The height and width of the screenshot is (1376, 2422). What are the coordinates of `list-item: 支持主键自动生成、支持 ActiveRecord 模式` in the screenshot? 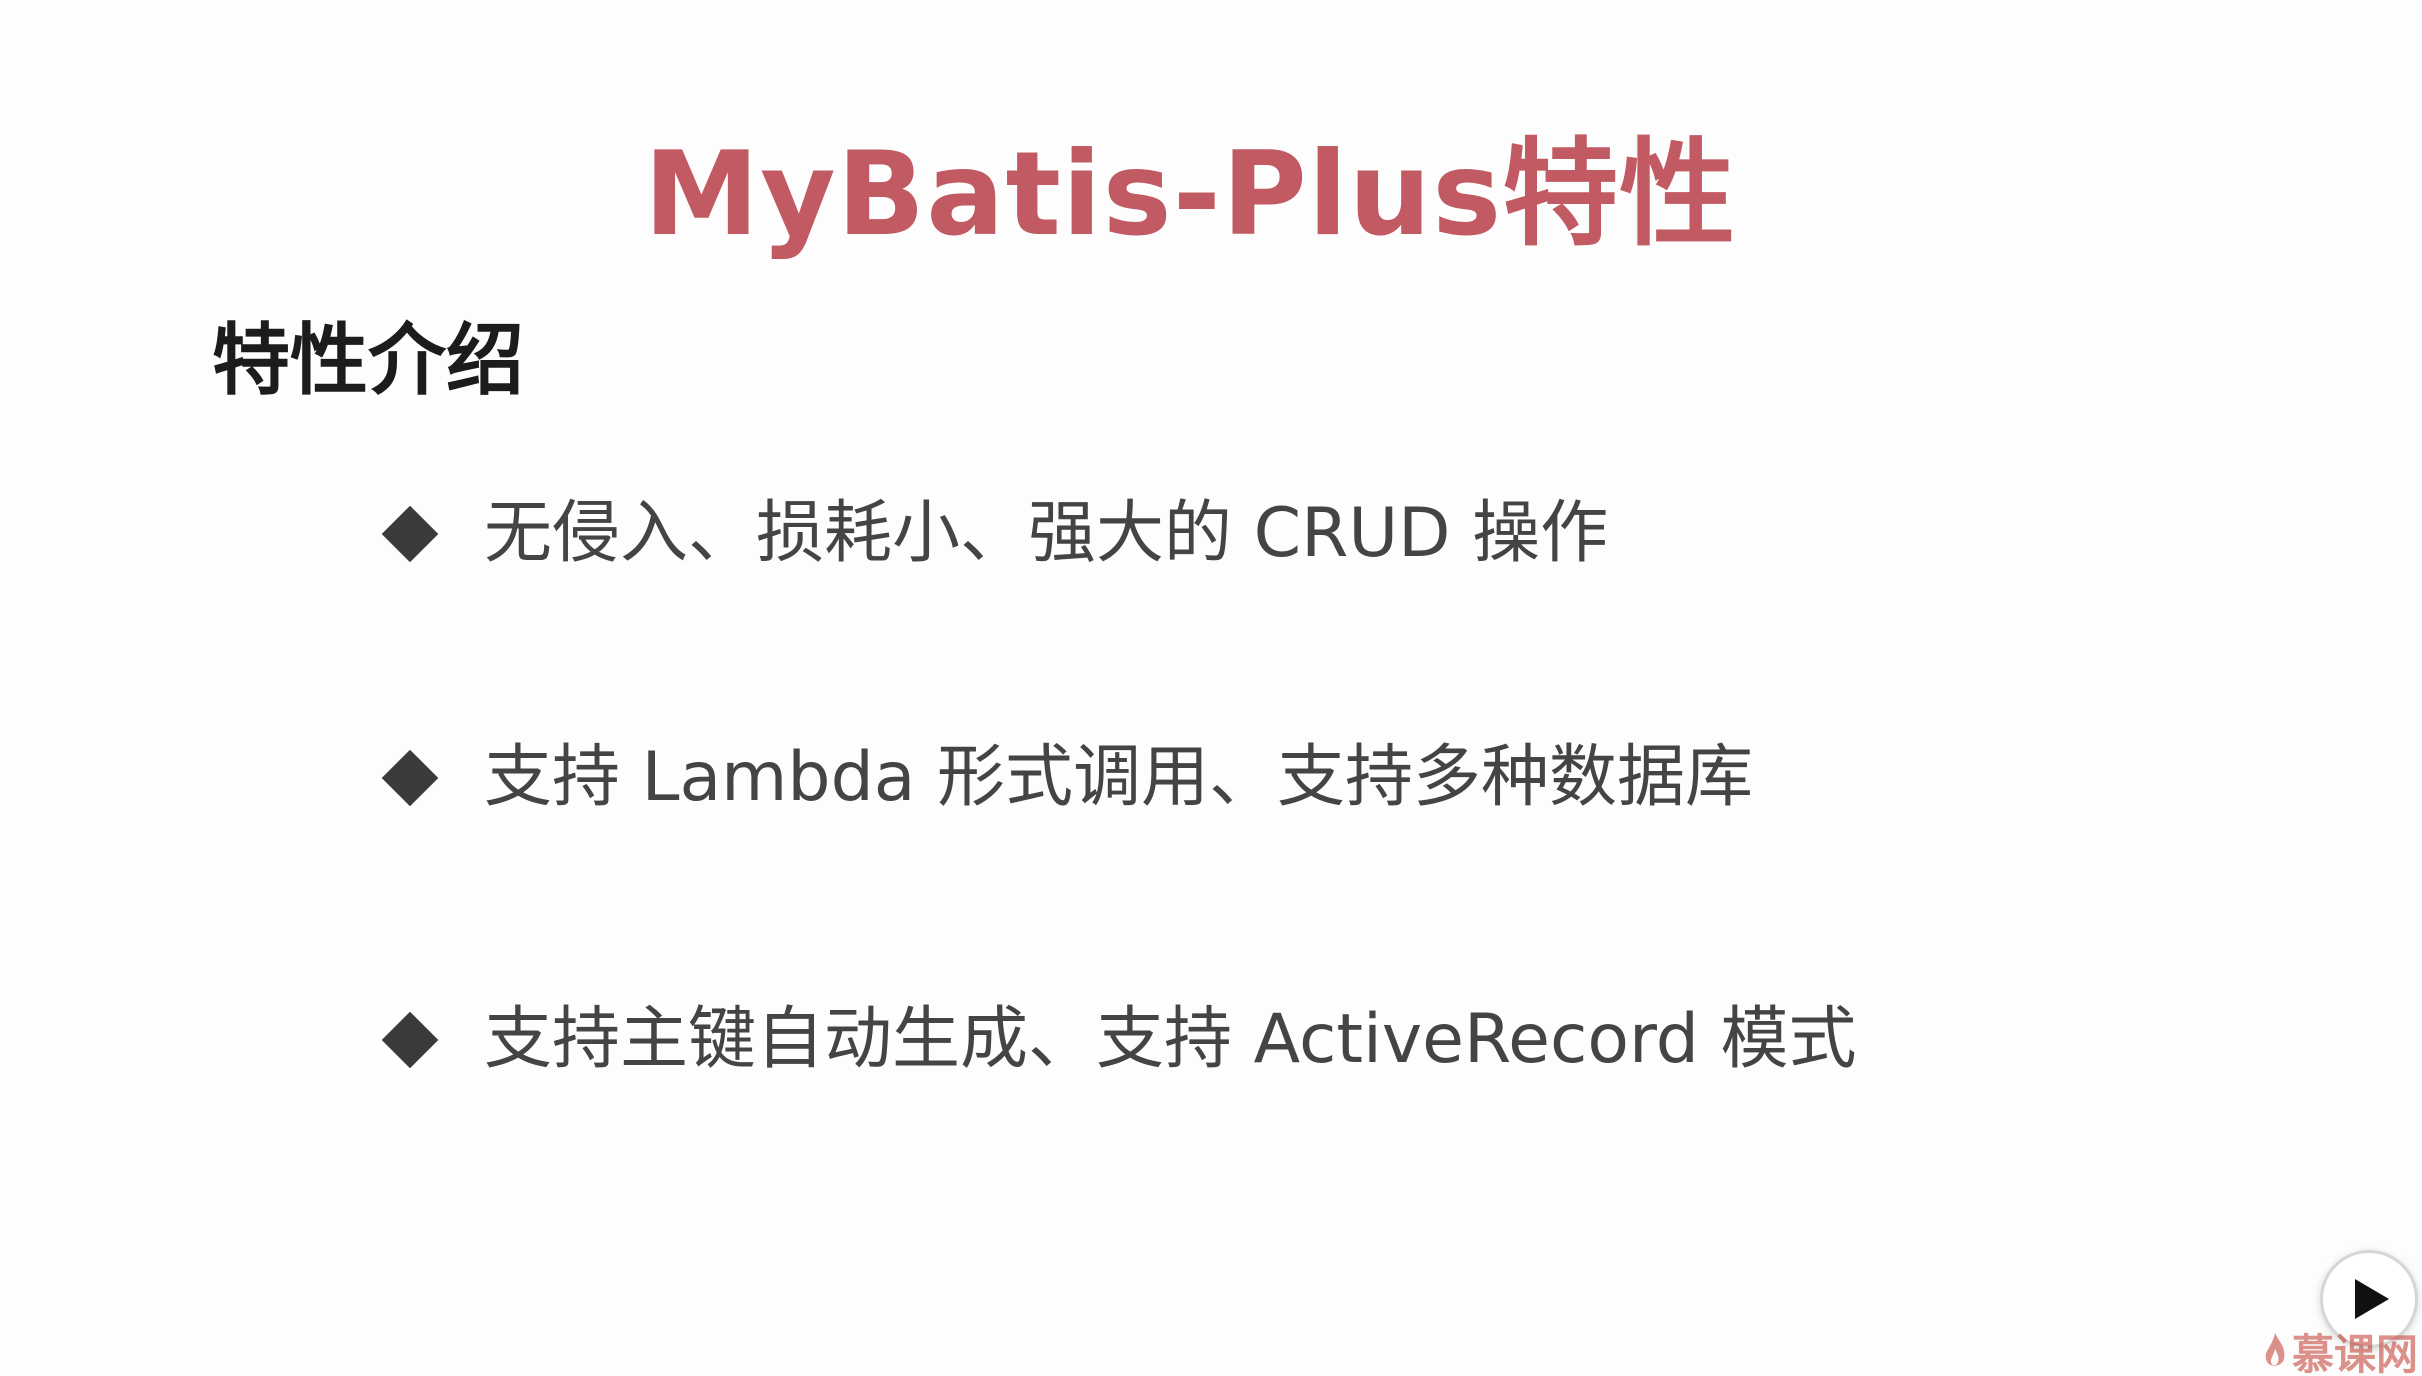 It's located at (1118, 1040).